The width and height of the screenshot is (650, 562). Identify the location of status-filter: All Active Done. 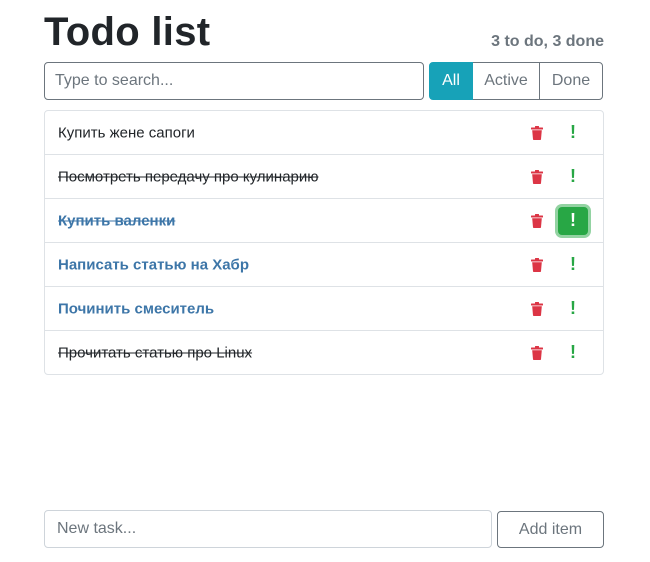
(516, 81).